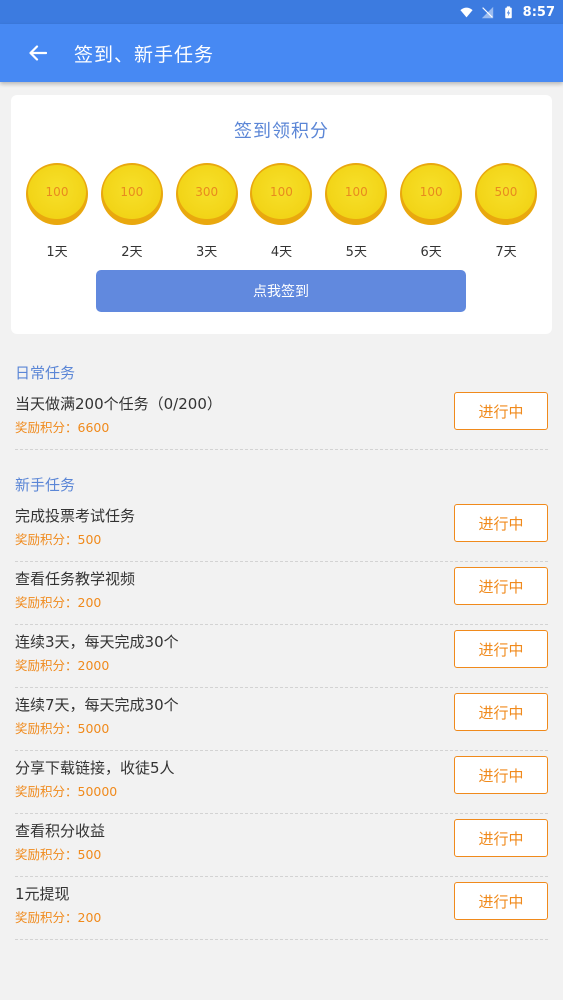 Image resolution: width=563 pixels, height=1000 pixels. I want to click on page-title: 签到、新手任务, so click(144, 54).